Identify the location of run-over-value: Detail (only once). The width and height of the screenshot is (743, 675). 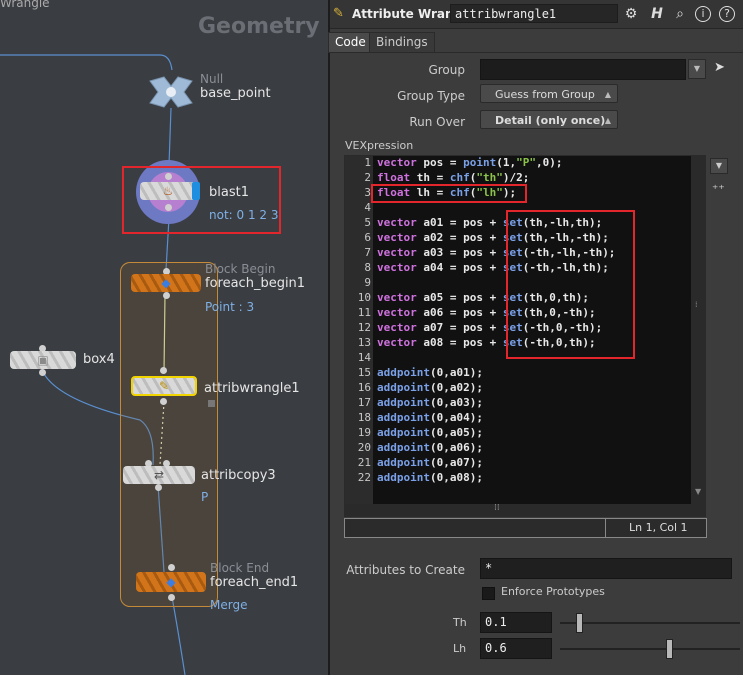
(550, 120).